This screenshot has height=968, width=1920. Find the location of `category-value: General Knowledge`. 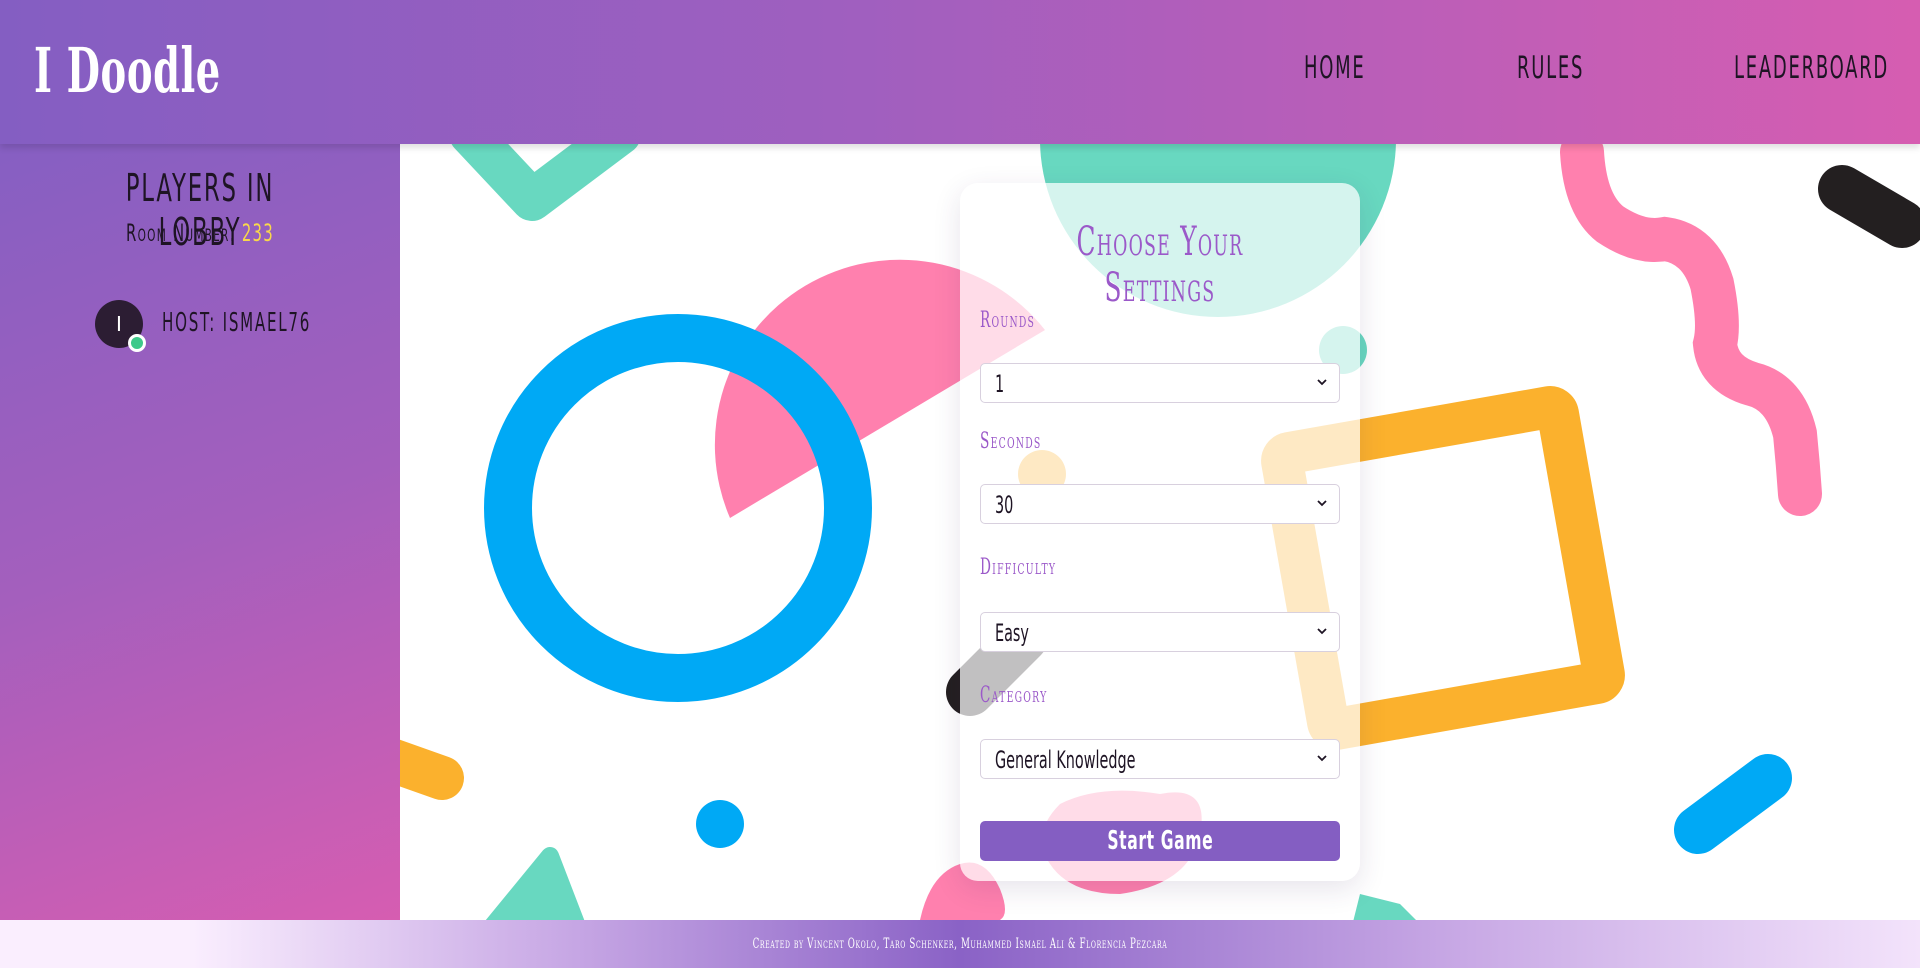

category-value: General Knowledge is located at coordinates (1065, 760).